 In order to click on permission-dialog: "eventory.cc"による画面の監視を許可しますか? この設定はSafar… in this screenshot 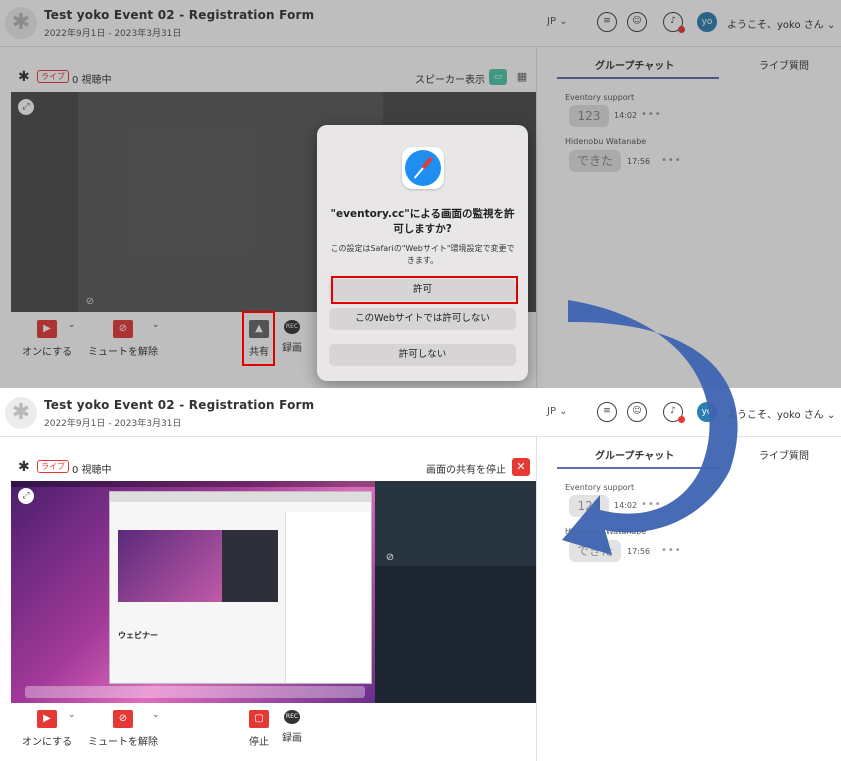, I will do `click(422, 253)`.